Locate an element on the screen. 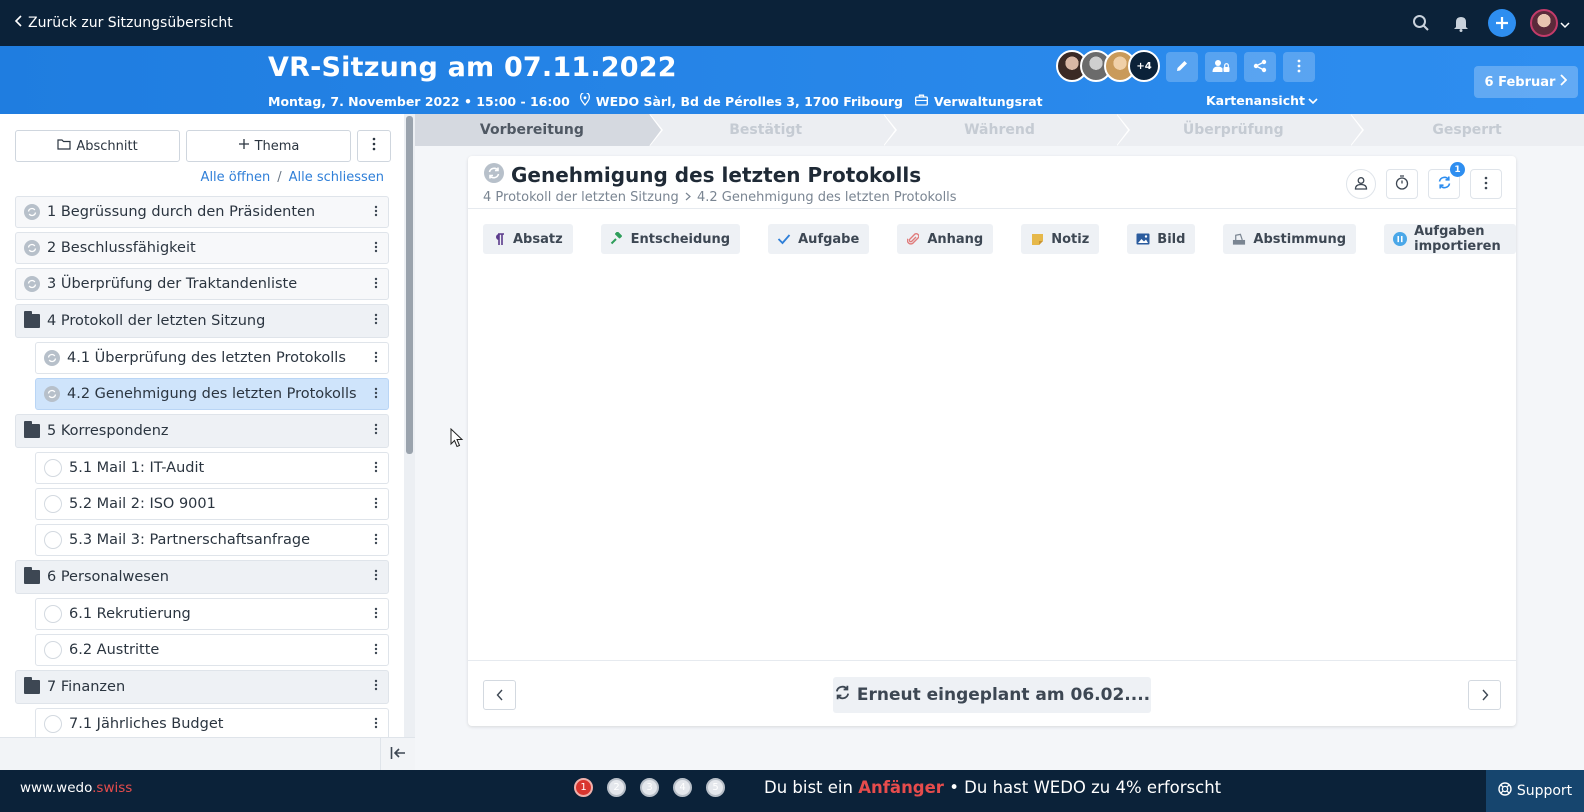 This screenshot has height=812, width=1584. agenda-item: 7.1 Jährliches Budget is located at coordinates (212, 724).